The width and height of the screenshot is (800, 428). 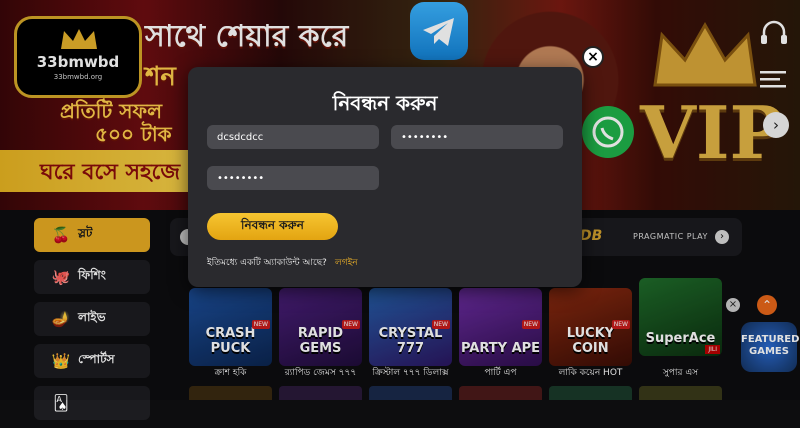 I want to click on login-link: লগইন, so click(x=346, y=262).